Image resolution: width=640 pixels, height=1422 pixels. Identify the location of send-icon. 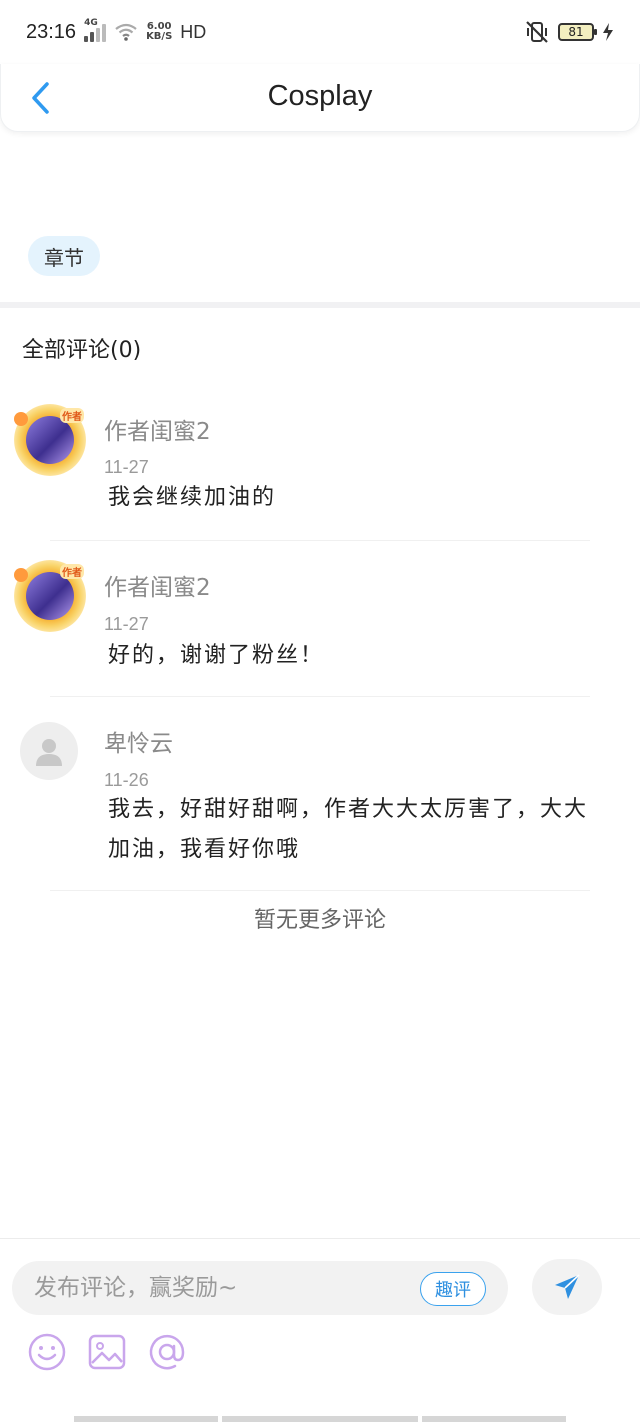
(567, 1286).